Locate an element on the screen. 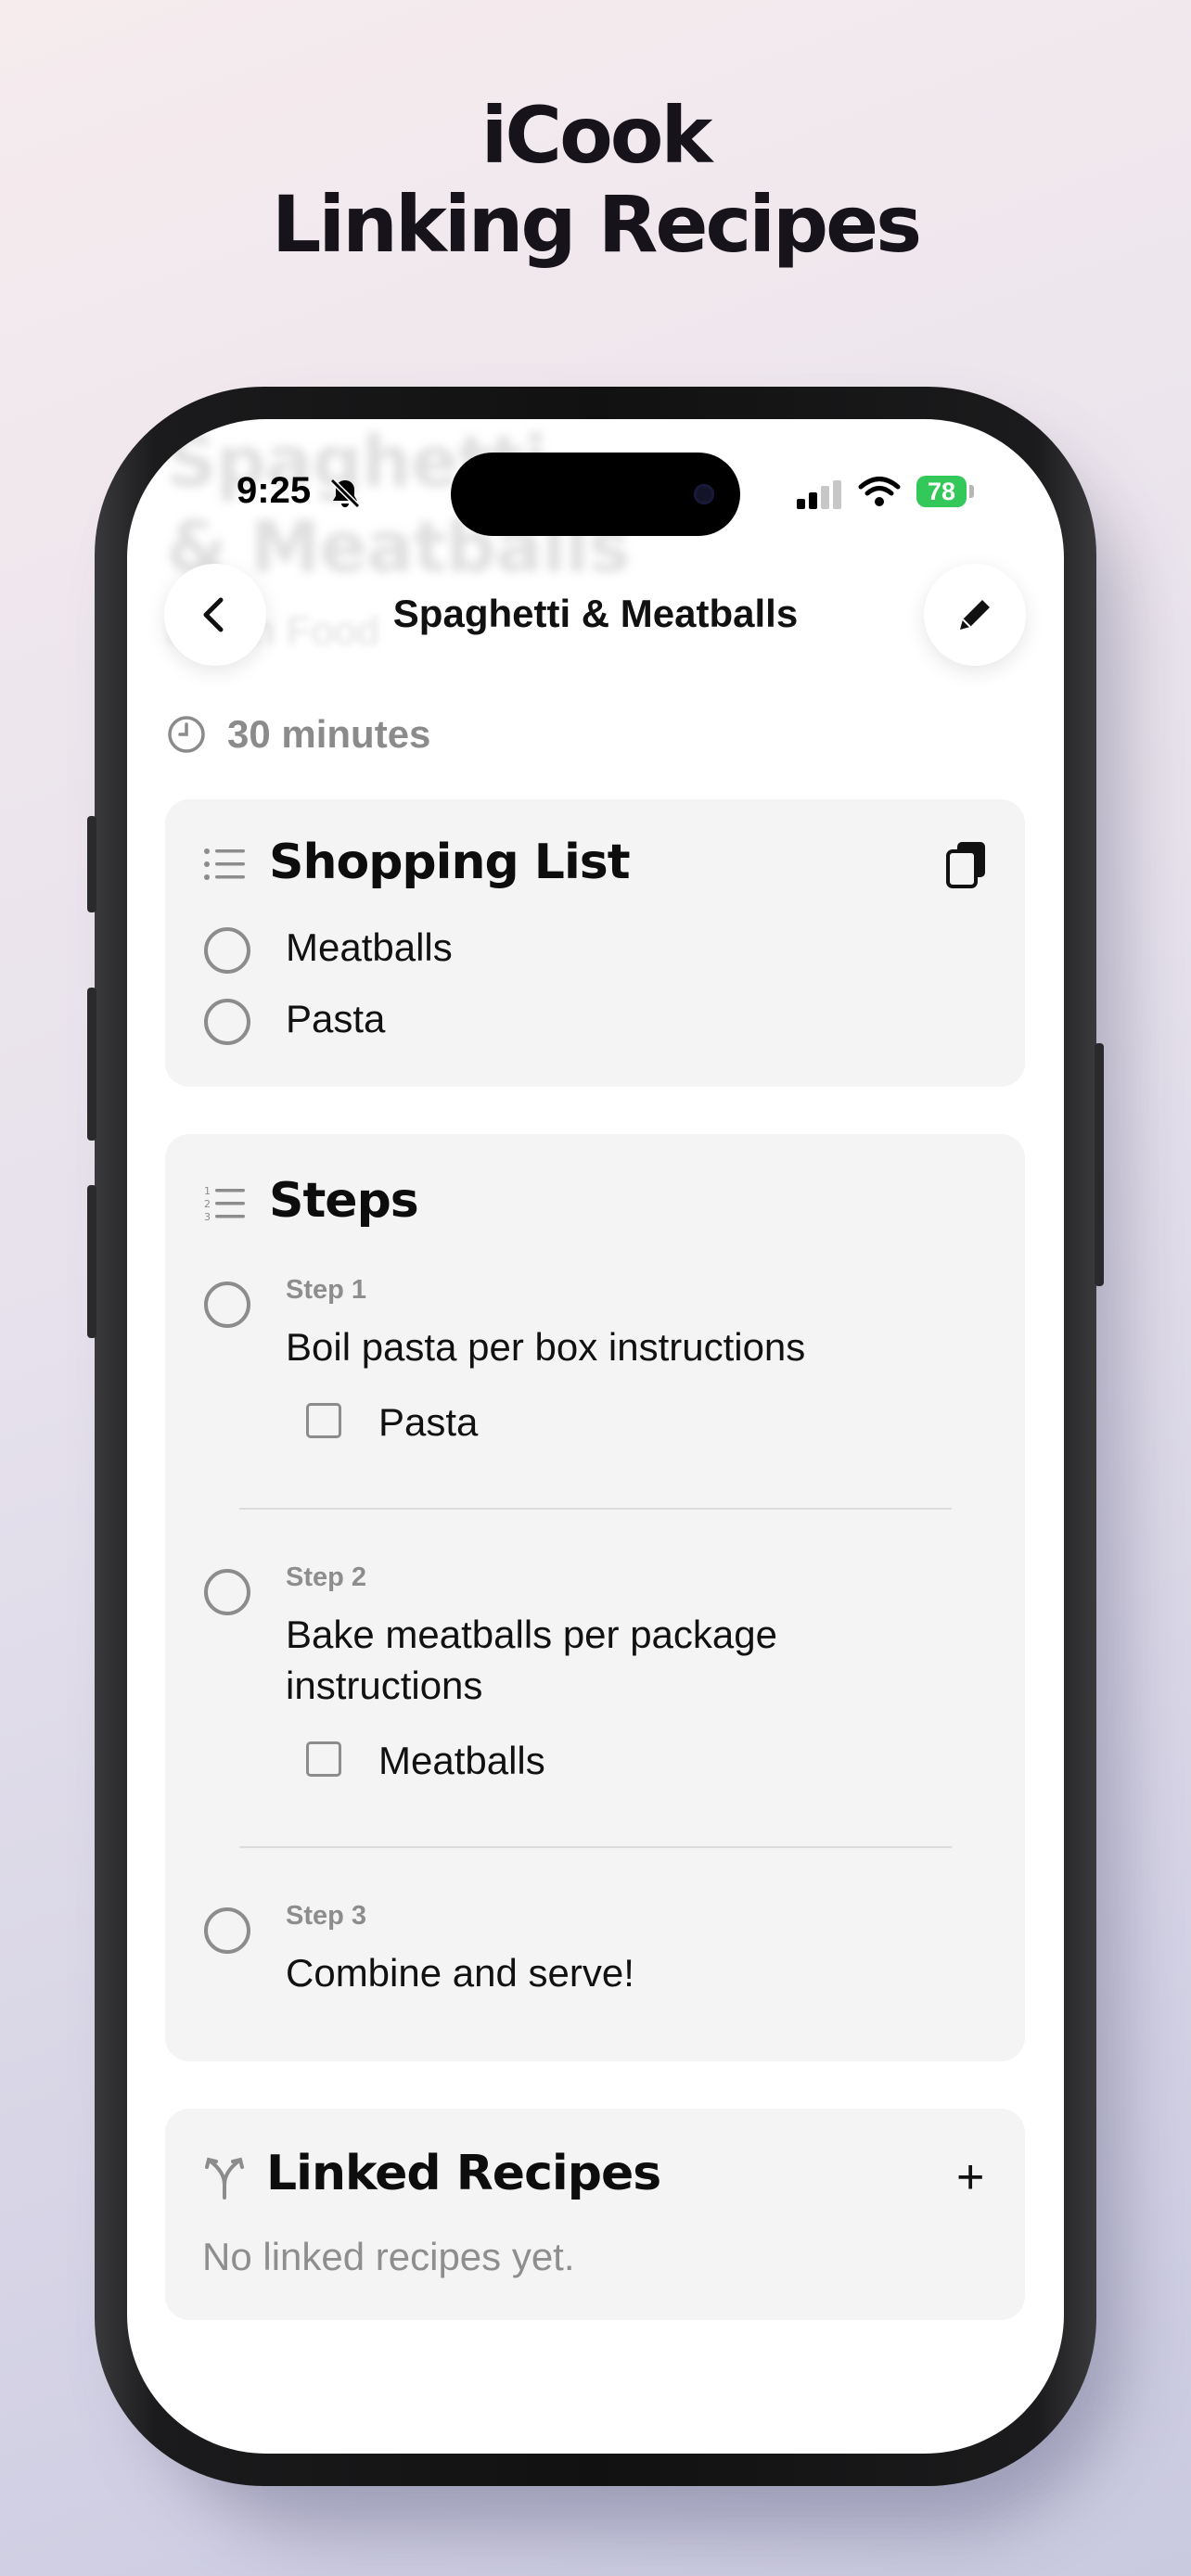 The width and height of the screenshot is (1191, 2576). ingredient-label: Pasta is located at coordinates (428, 1422).